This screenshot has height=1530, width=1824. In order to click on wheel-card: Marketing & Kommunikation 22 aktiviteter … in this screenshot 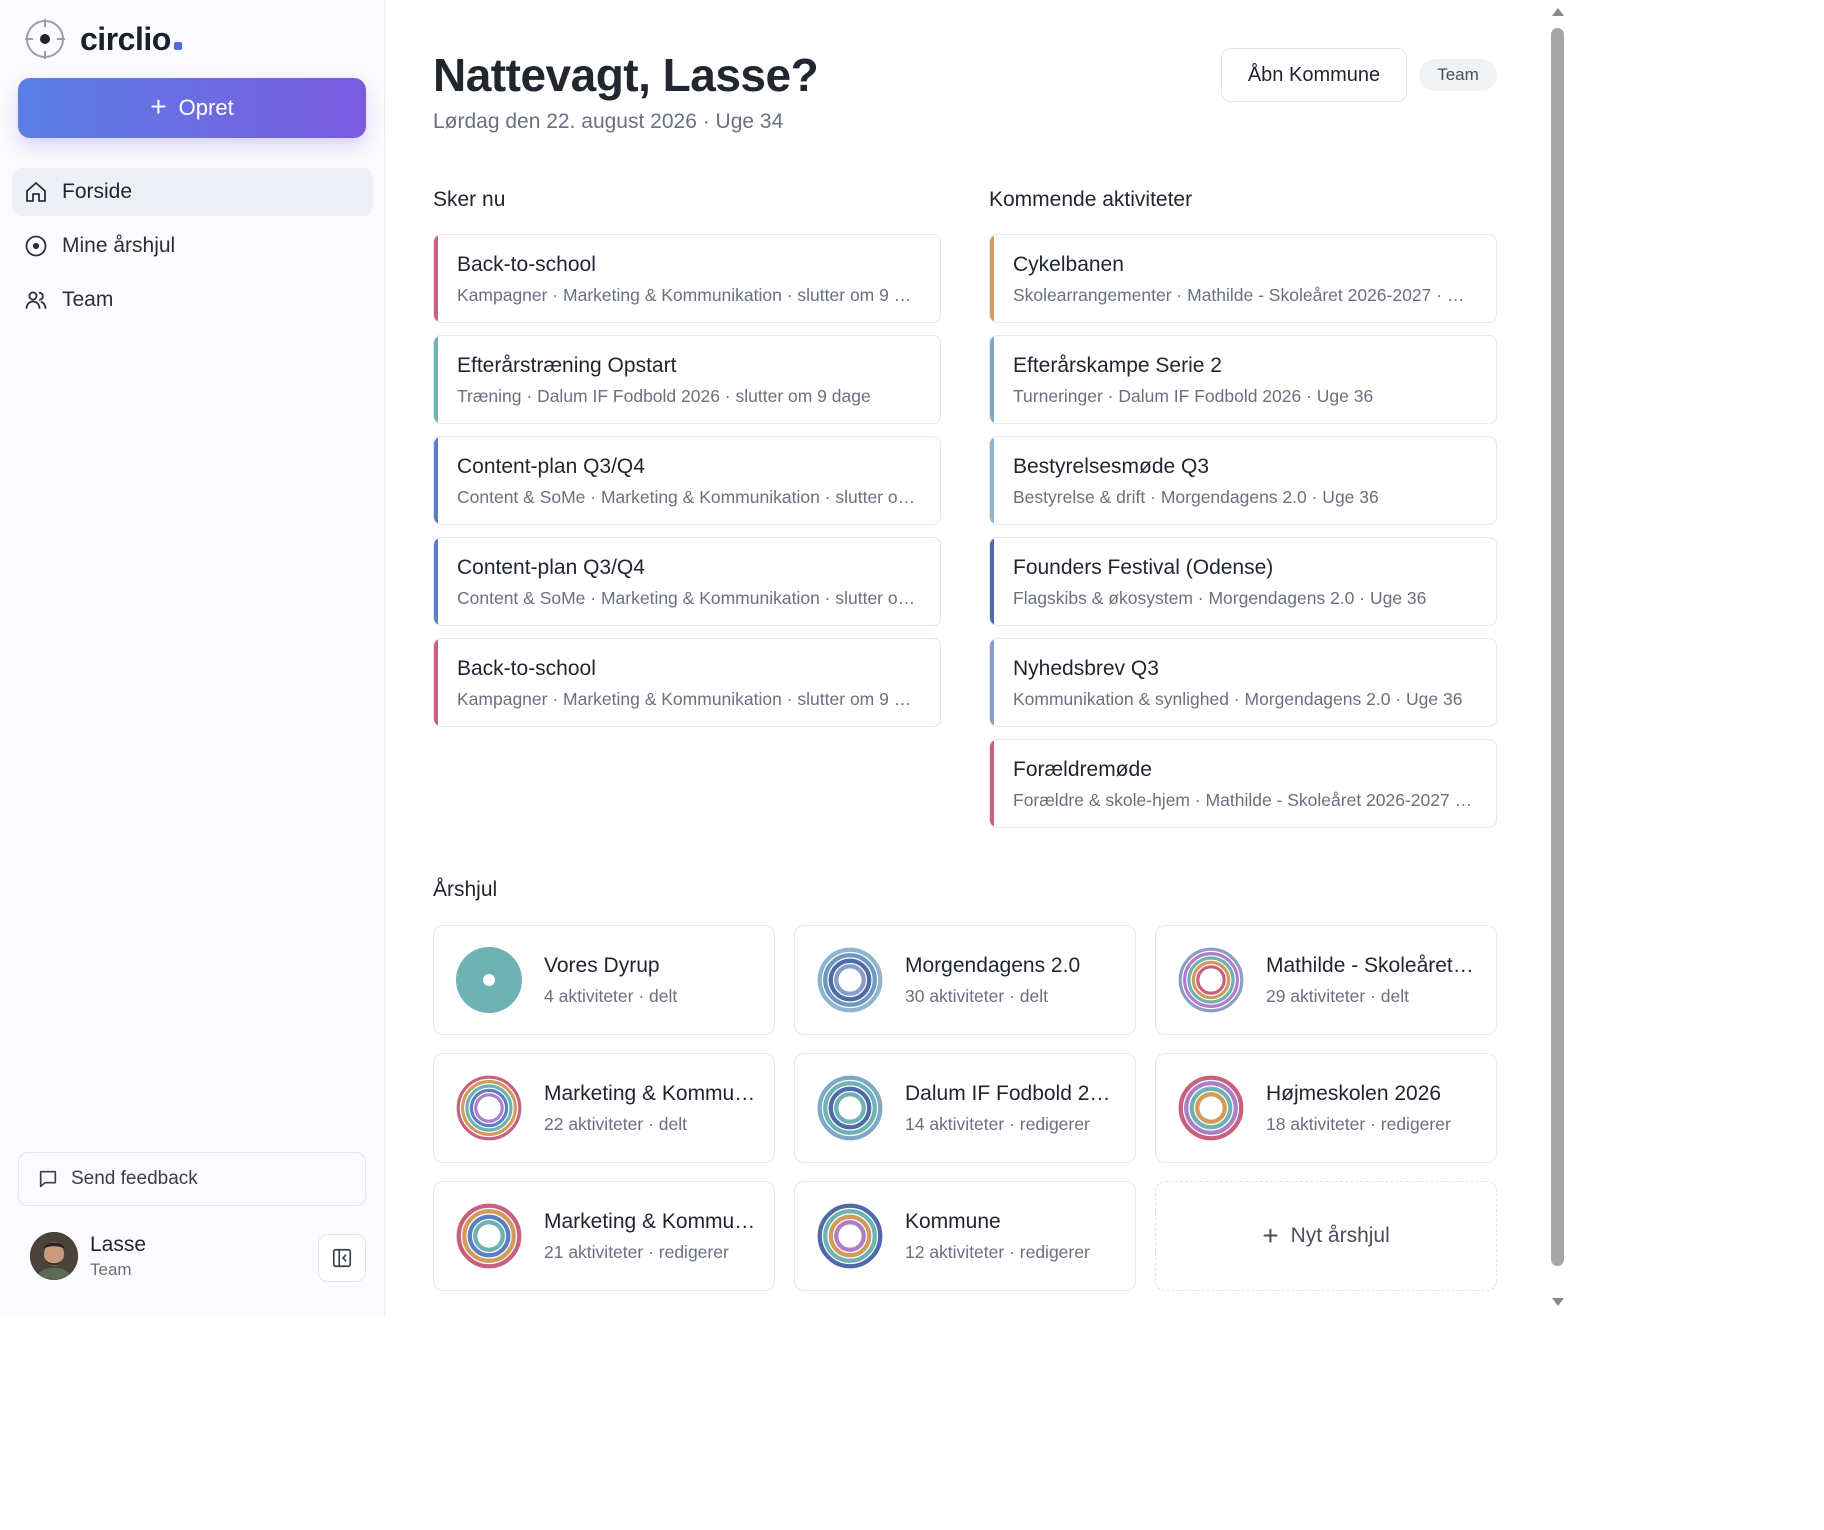, I will do `click(604, 1108)`.